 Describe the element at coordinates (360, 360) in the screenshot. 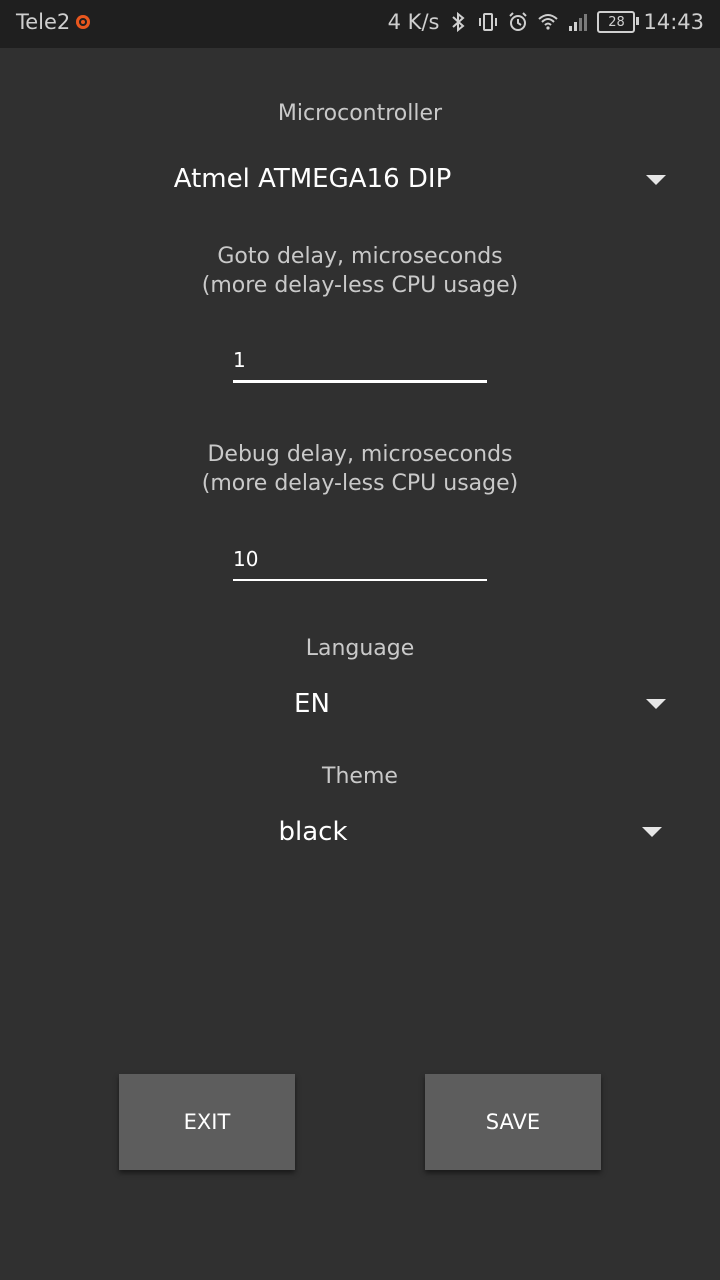

I see `goto-delay-input` at that location.